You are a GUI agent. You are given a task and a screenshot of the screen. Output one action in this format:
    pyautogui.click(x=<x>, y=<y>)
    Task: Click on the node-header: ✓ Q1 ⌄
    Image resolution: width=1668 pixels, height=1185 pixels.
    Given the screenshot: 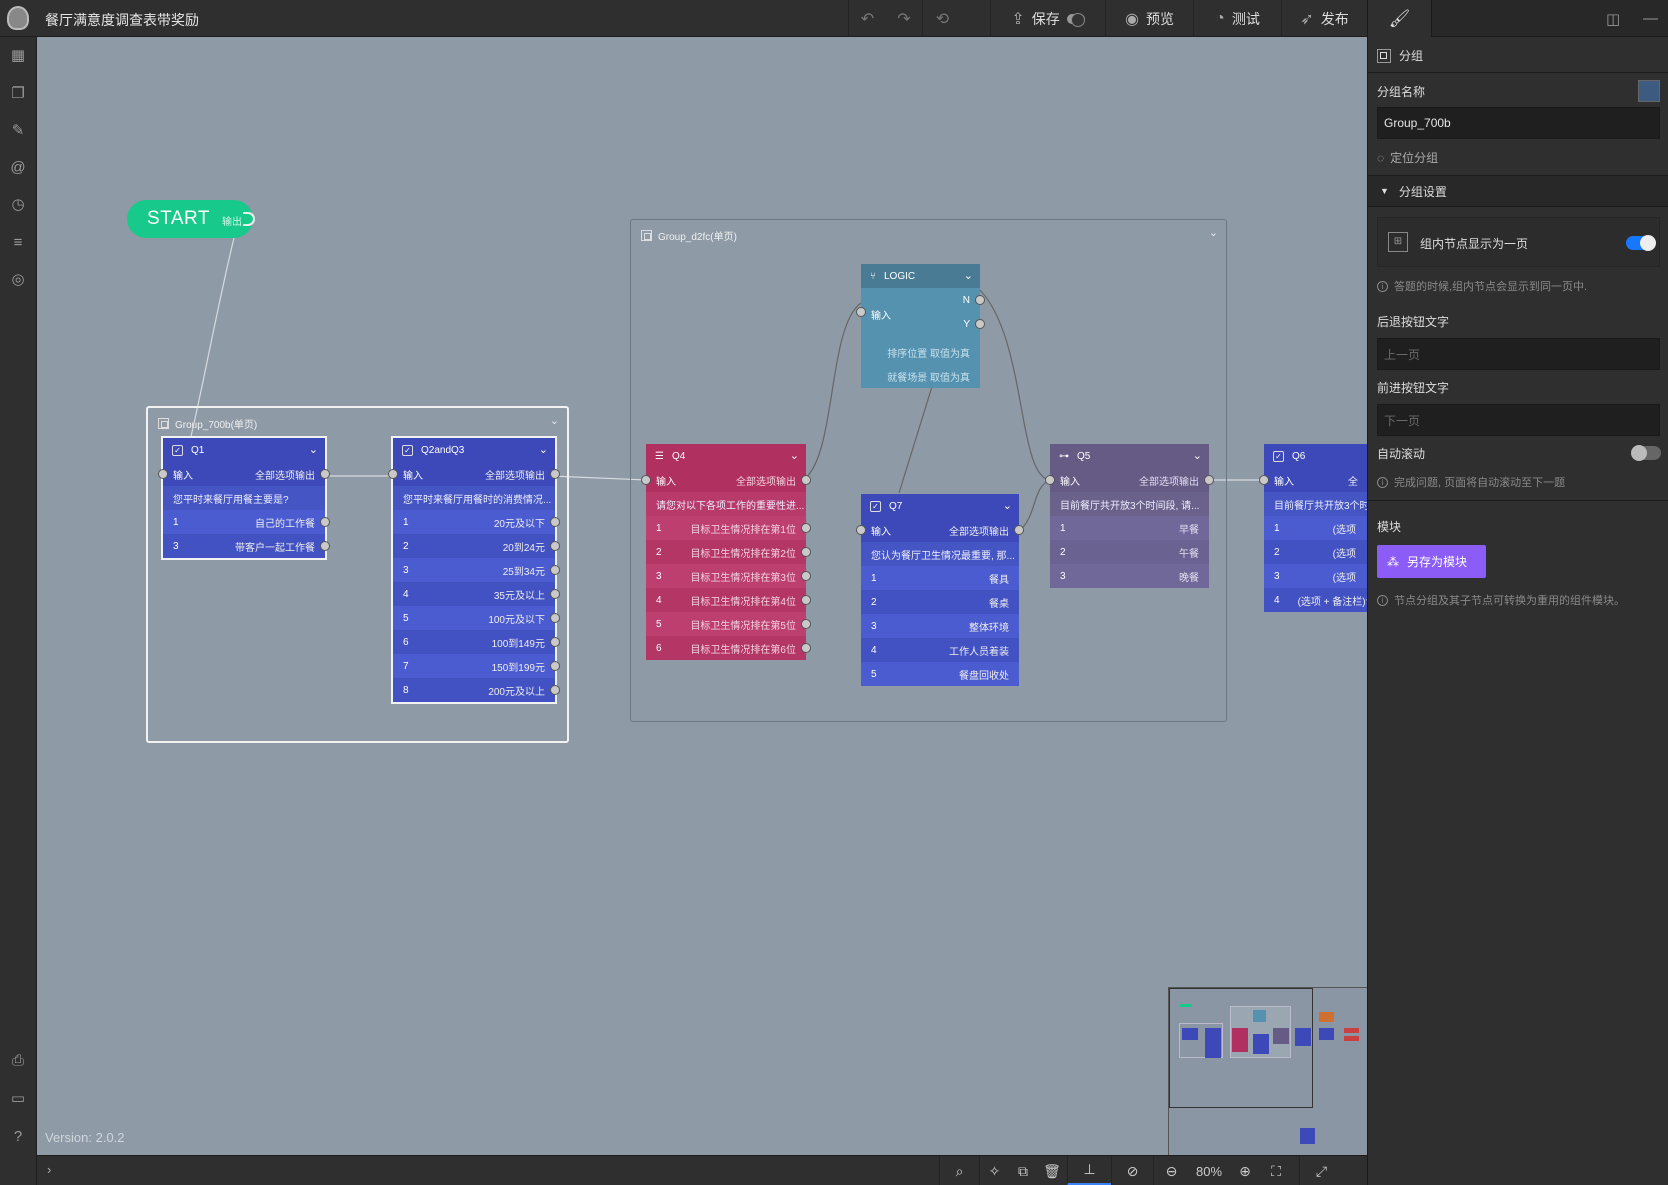 What is the action you would take?
    pyautogui.click(x=244, y=450)
    